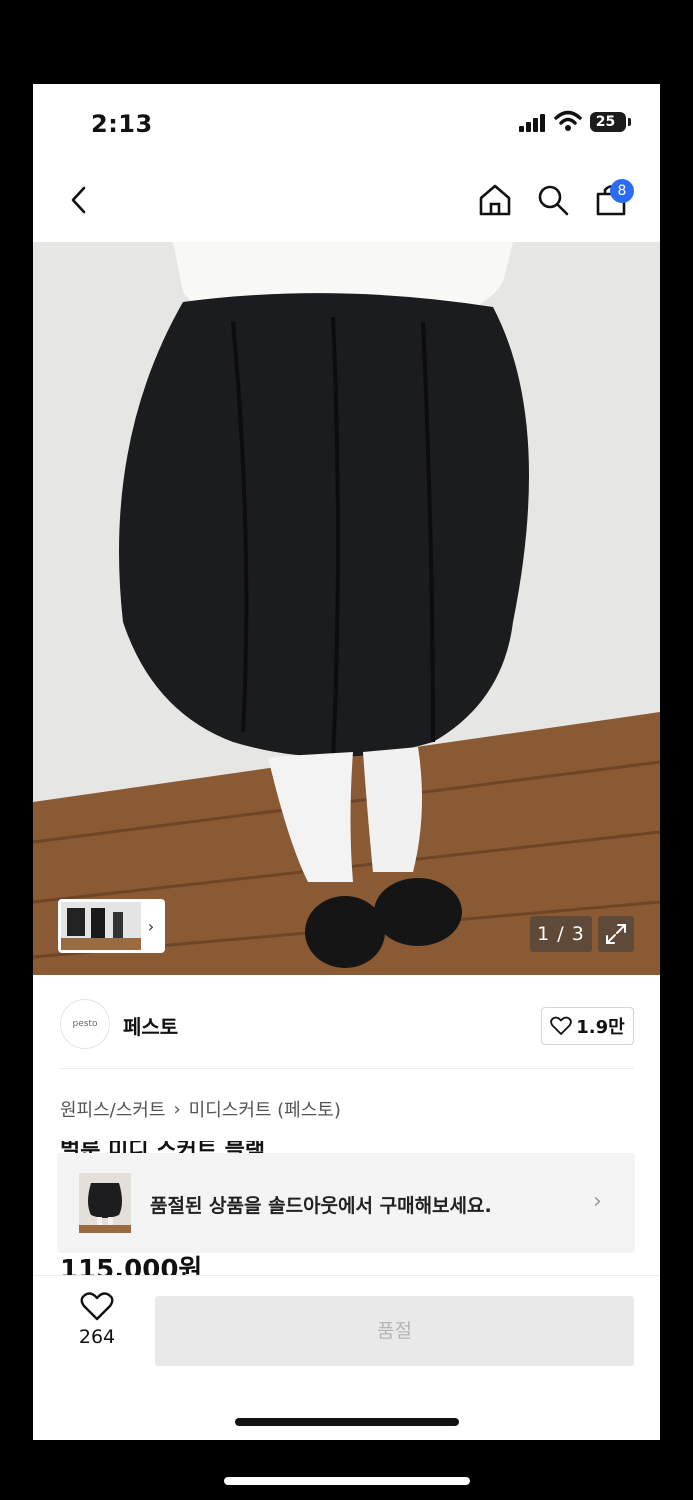  I want to click on search-icon, so click(553, 200).